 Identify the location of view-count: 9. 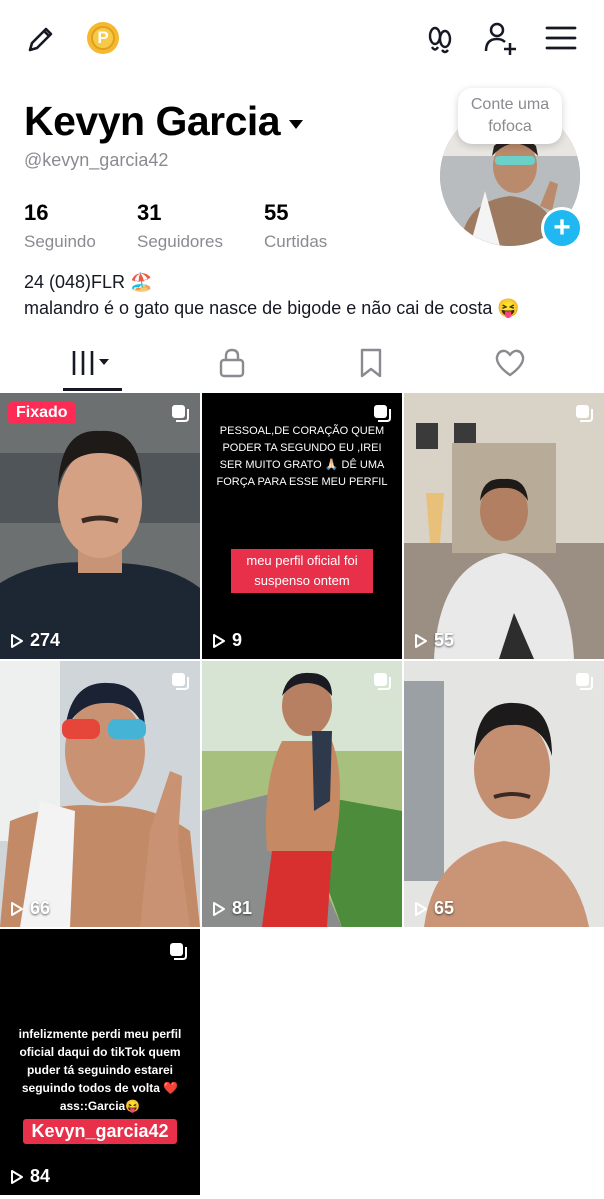
(227, 640).